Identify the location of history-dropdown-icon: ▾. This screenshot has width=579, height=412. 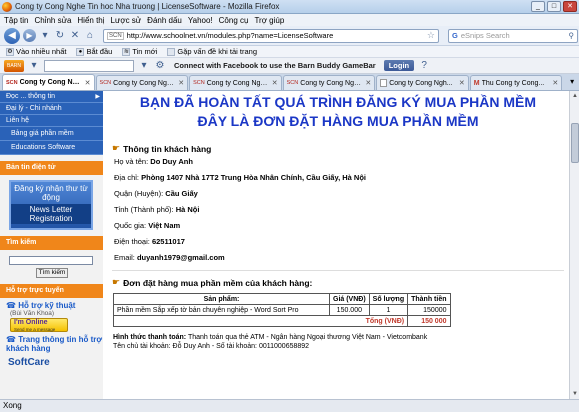
(45, 36).